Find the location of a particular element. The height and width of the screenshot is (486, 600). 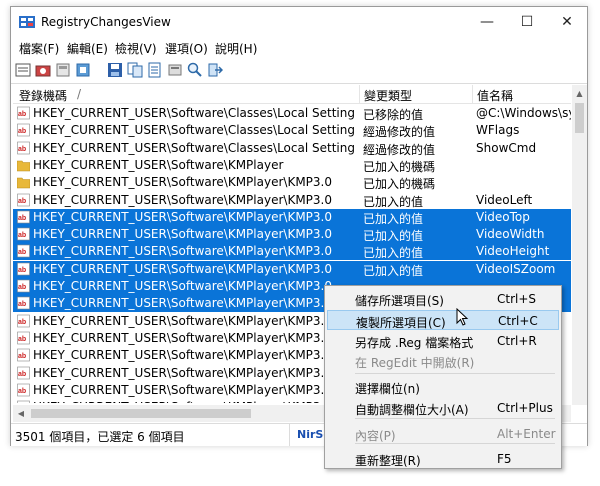

menu-file: 檔案(F) is located at coordinates (39, 48).